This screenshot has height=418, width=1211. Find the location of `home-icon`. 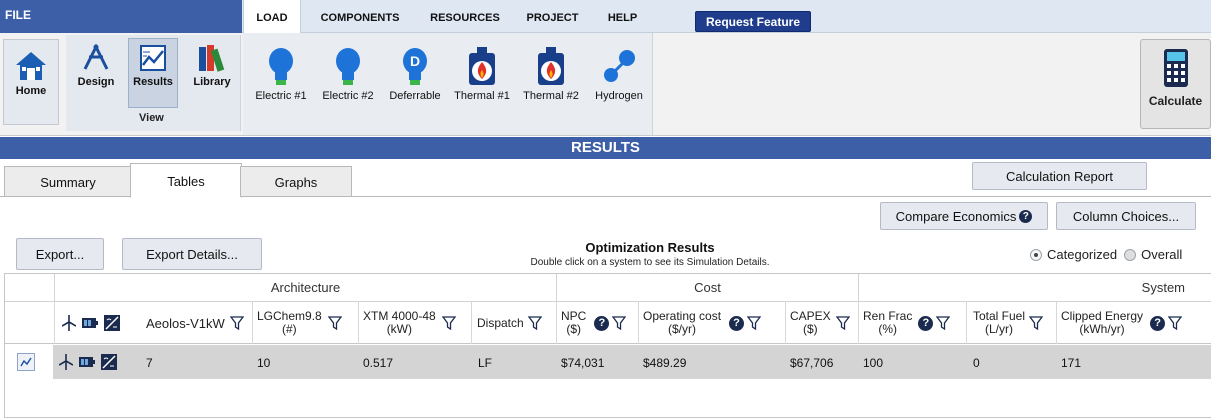

home-icon is located at coordinates (31, 66).